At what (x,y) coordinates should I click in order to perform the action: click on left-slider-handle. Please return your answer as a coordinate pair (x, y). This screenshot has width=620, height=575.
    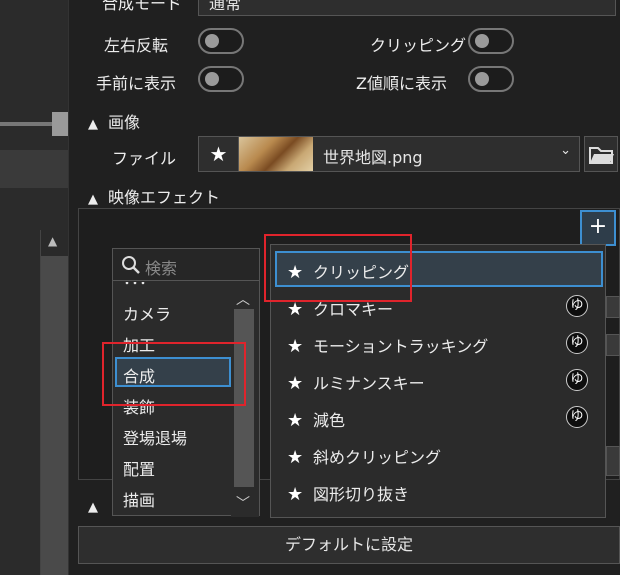
    Looking at the image, I should click on (60, 124).